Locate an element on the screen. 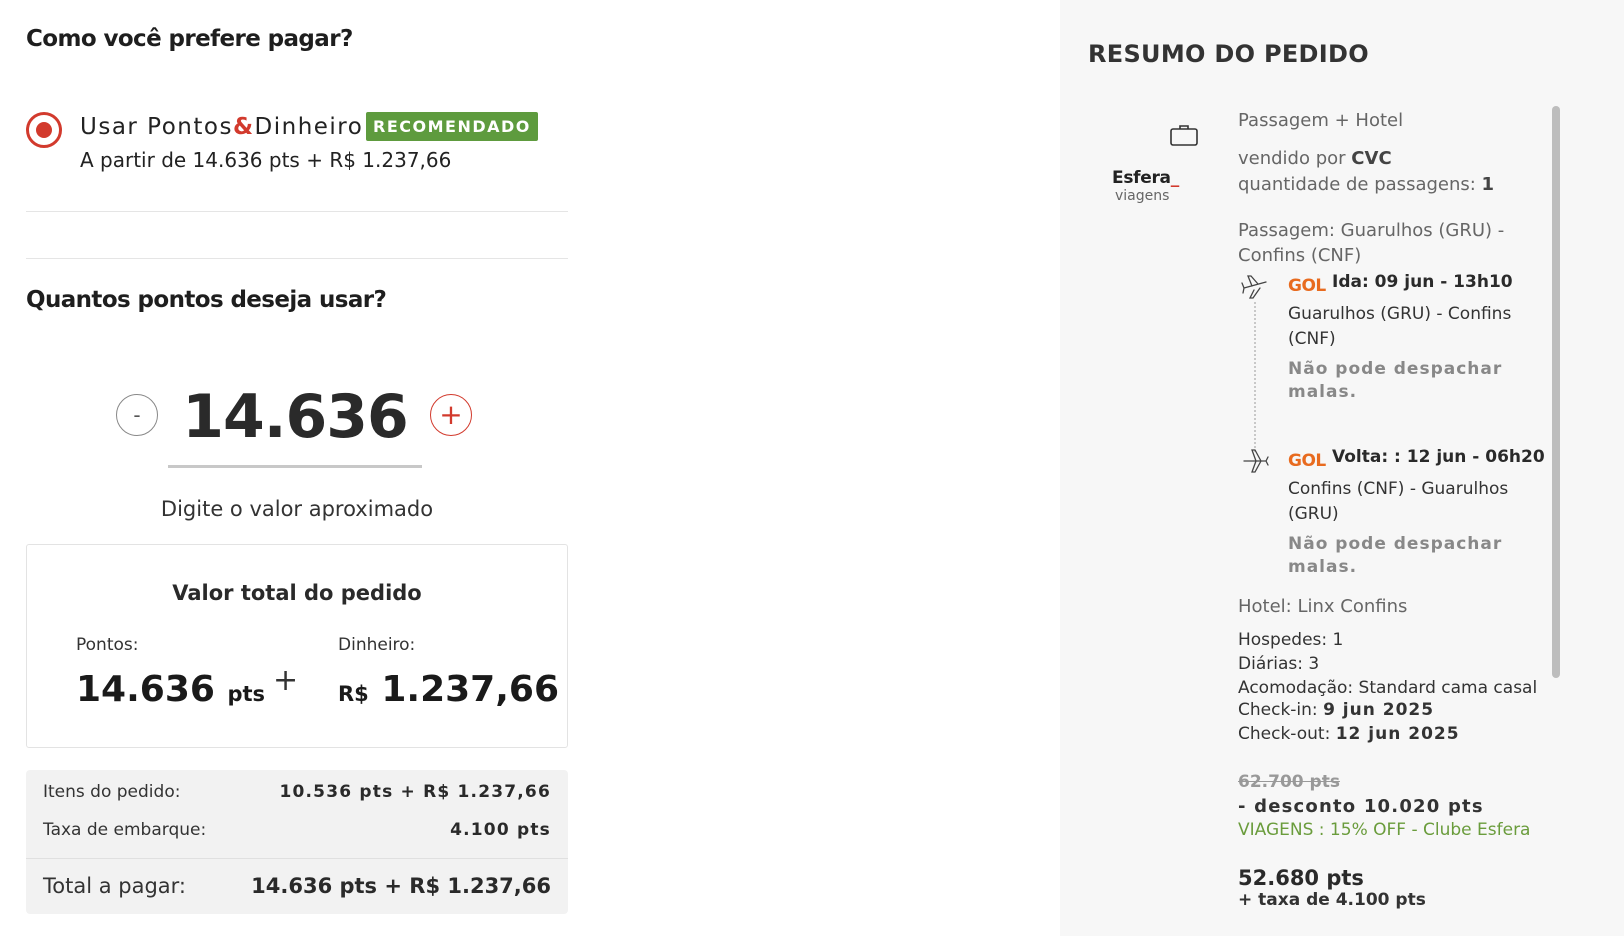 Image resolution: width=1624 pixels, height=936 pixels. points-title: Quantos pontos deseja usar? is located at coordinates (206, 300).